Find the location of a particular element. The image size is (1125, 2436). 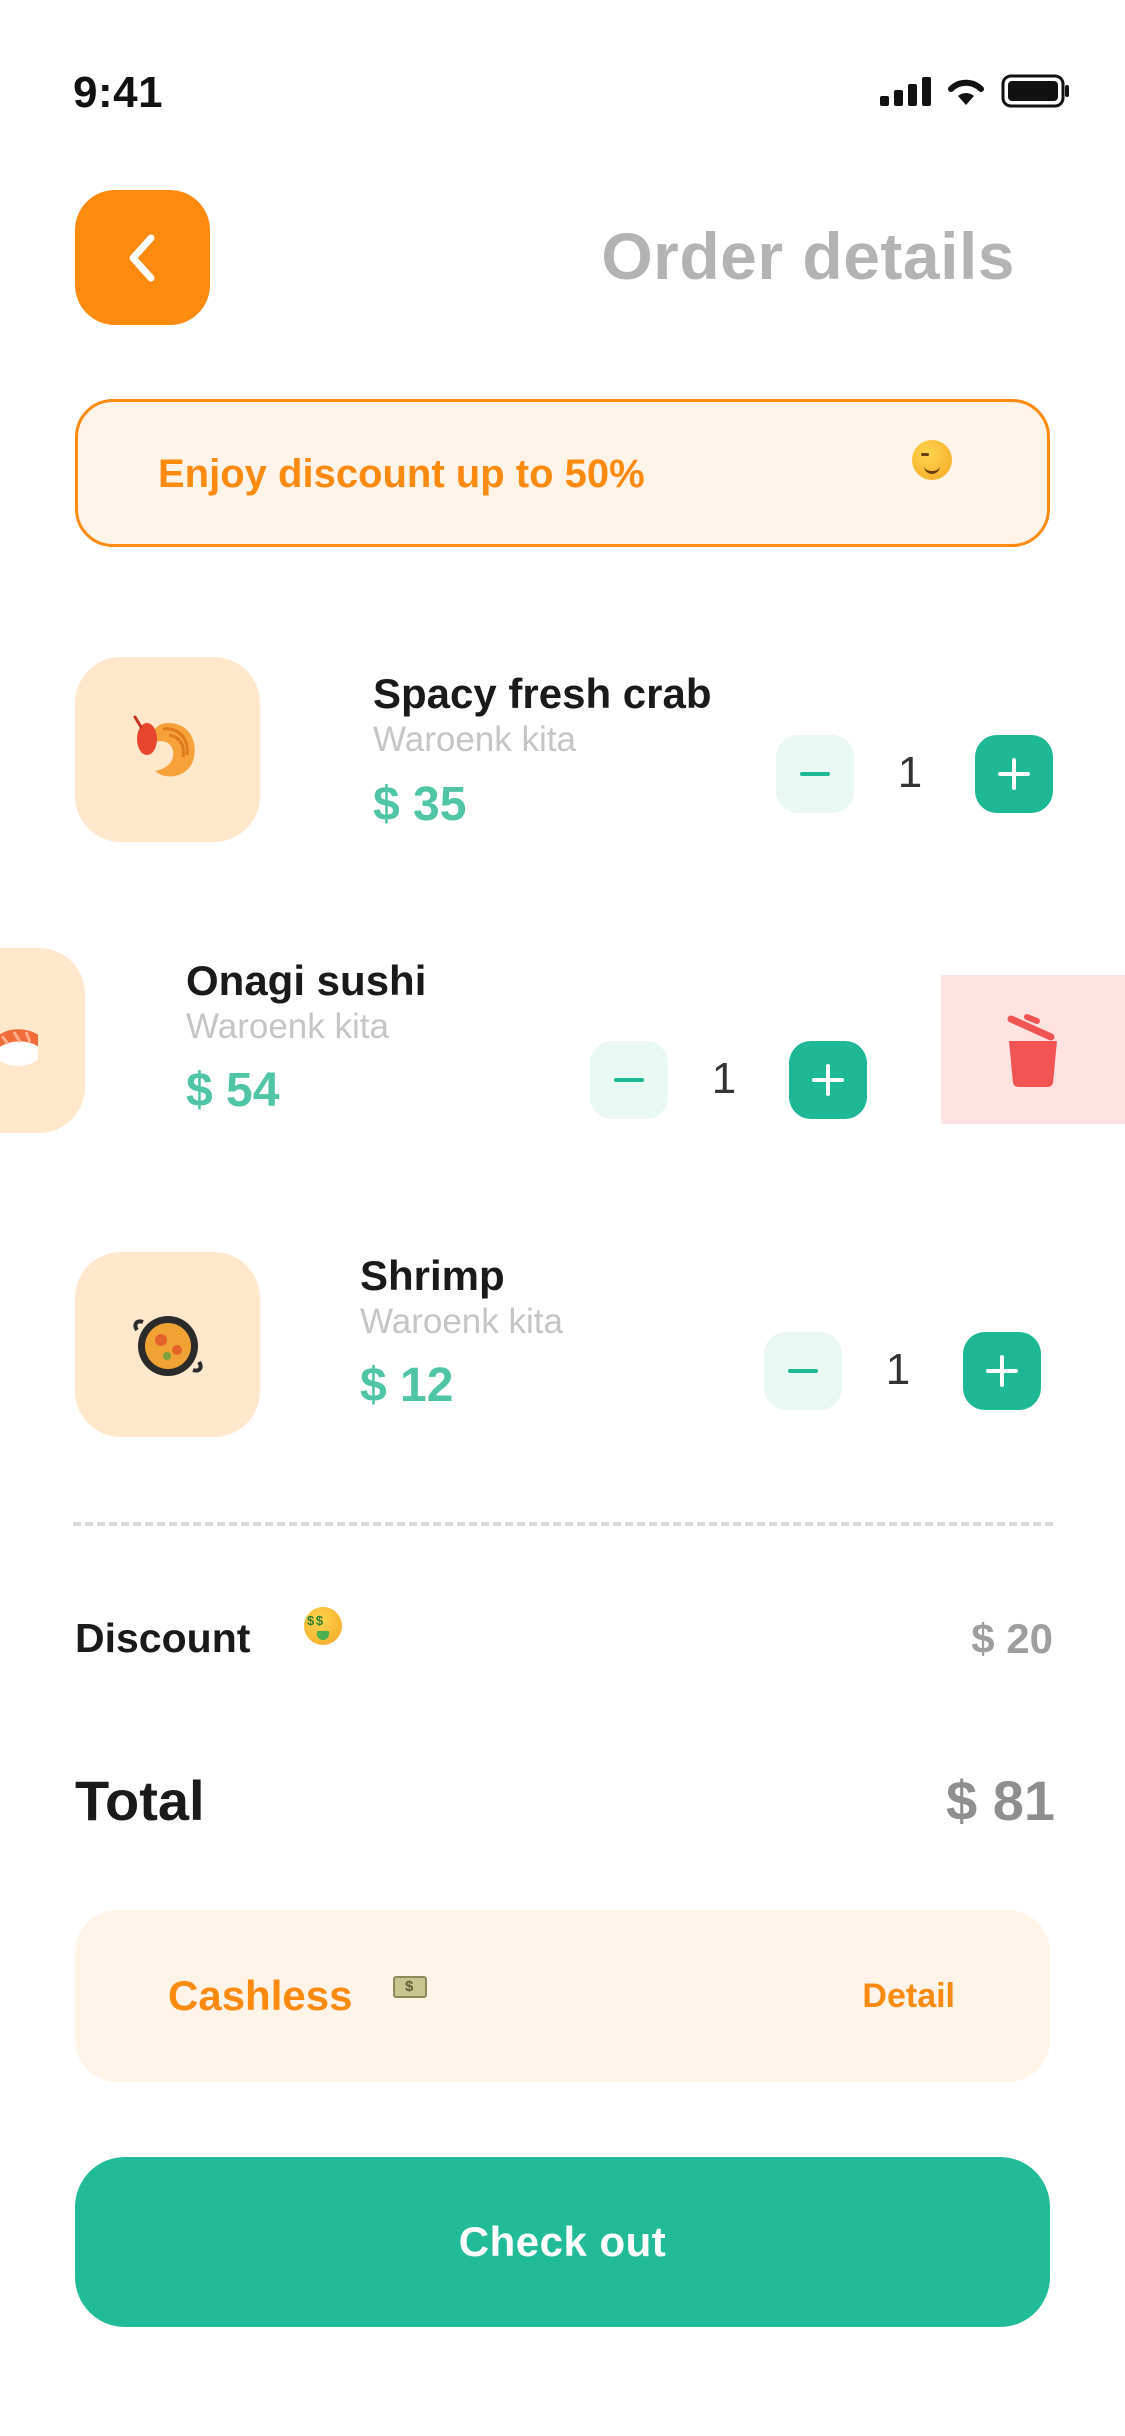

checkout-button-label: Check out is located at coordinates (562, 2241).